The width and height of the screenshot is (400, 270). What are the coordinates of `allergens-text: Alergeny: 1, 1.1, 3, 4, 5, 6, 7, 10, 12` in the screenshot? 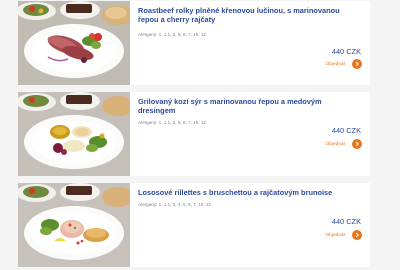 It's located at (175, 205).